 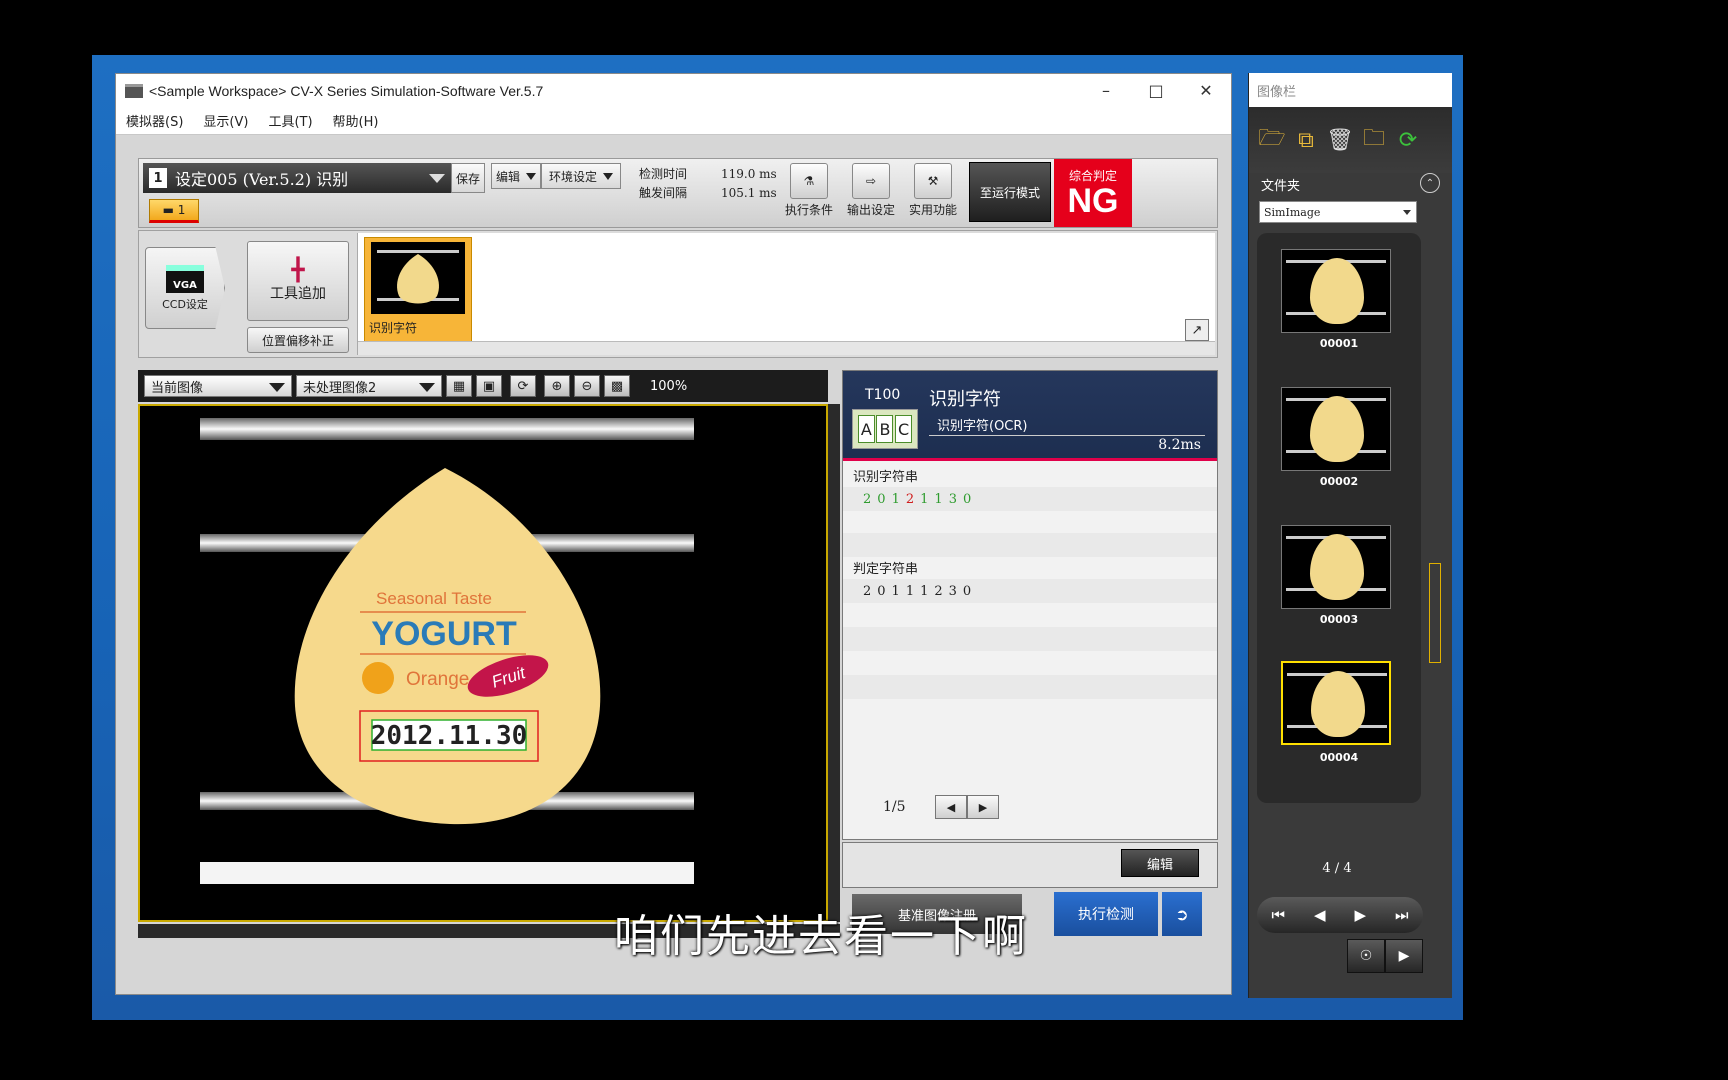 What do you see at coordinates (1336, 703) in the screenshot?
I see `thumbnail-item-selected` at bounding box center [1336, 703].